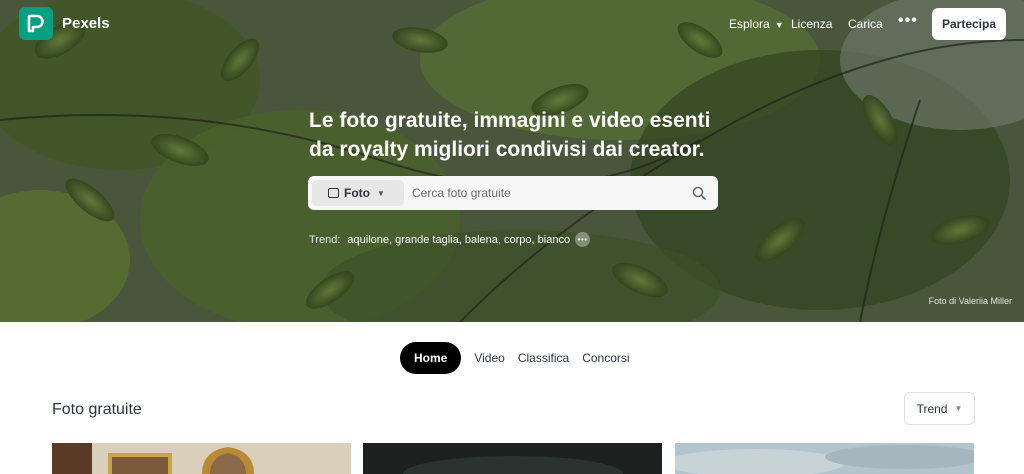 The width and height of the screenshot is (1024, 474). I want to click on tab-leaderboard: Classifica, so click(543, 358).